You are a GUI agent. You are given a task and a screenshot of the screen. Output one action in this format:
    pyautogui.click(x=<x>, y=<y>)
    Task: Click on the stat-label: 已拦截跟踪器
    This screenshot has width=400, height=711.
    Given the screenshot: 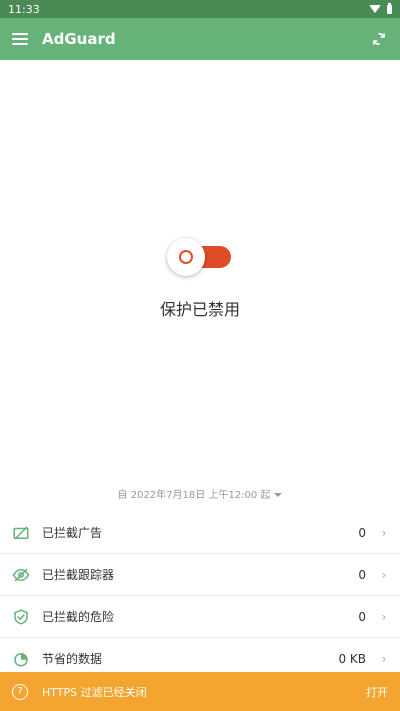 What is the action you would take?
    pyautogui.click(x=78, y=575)
    